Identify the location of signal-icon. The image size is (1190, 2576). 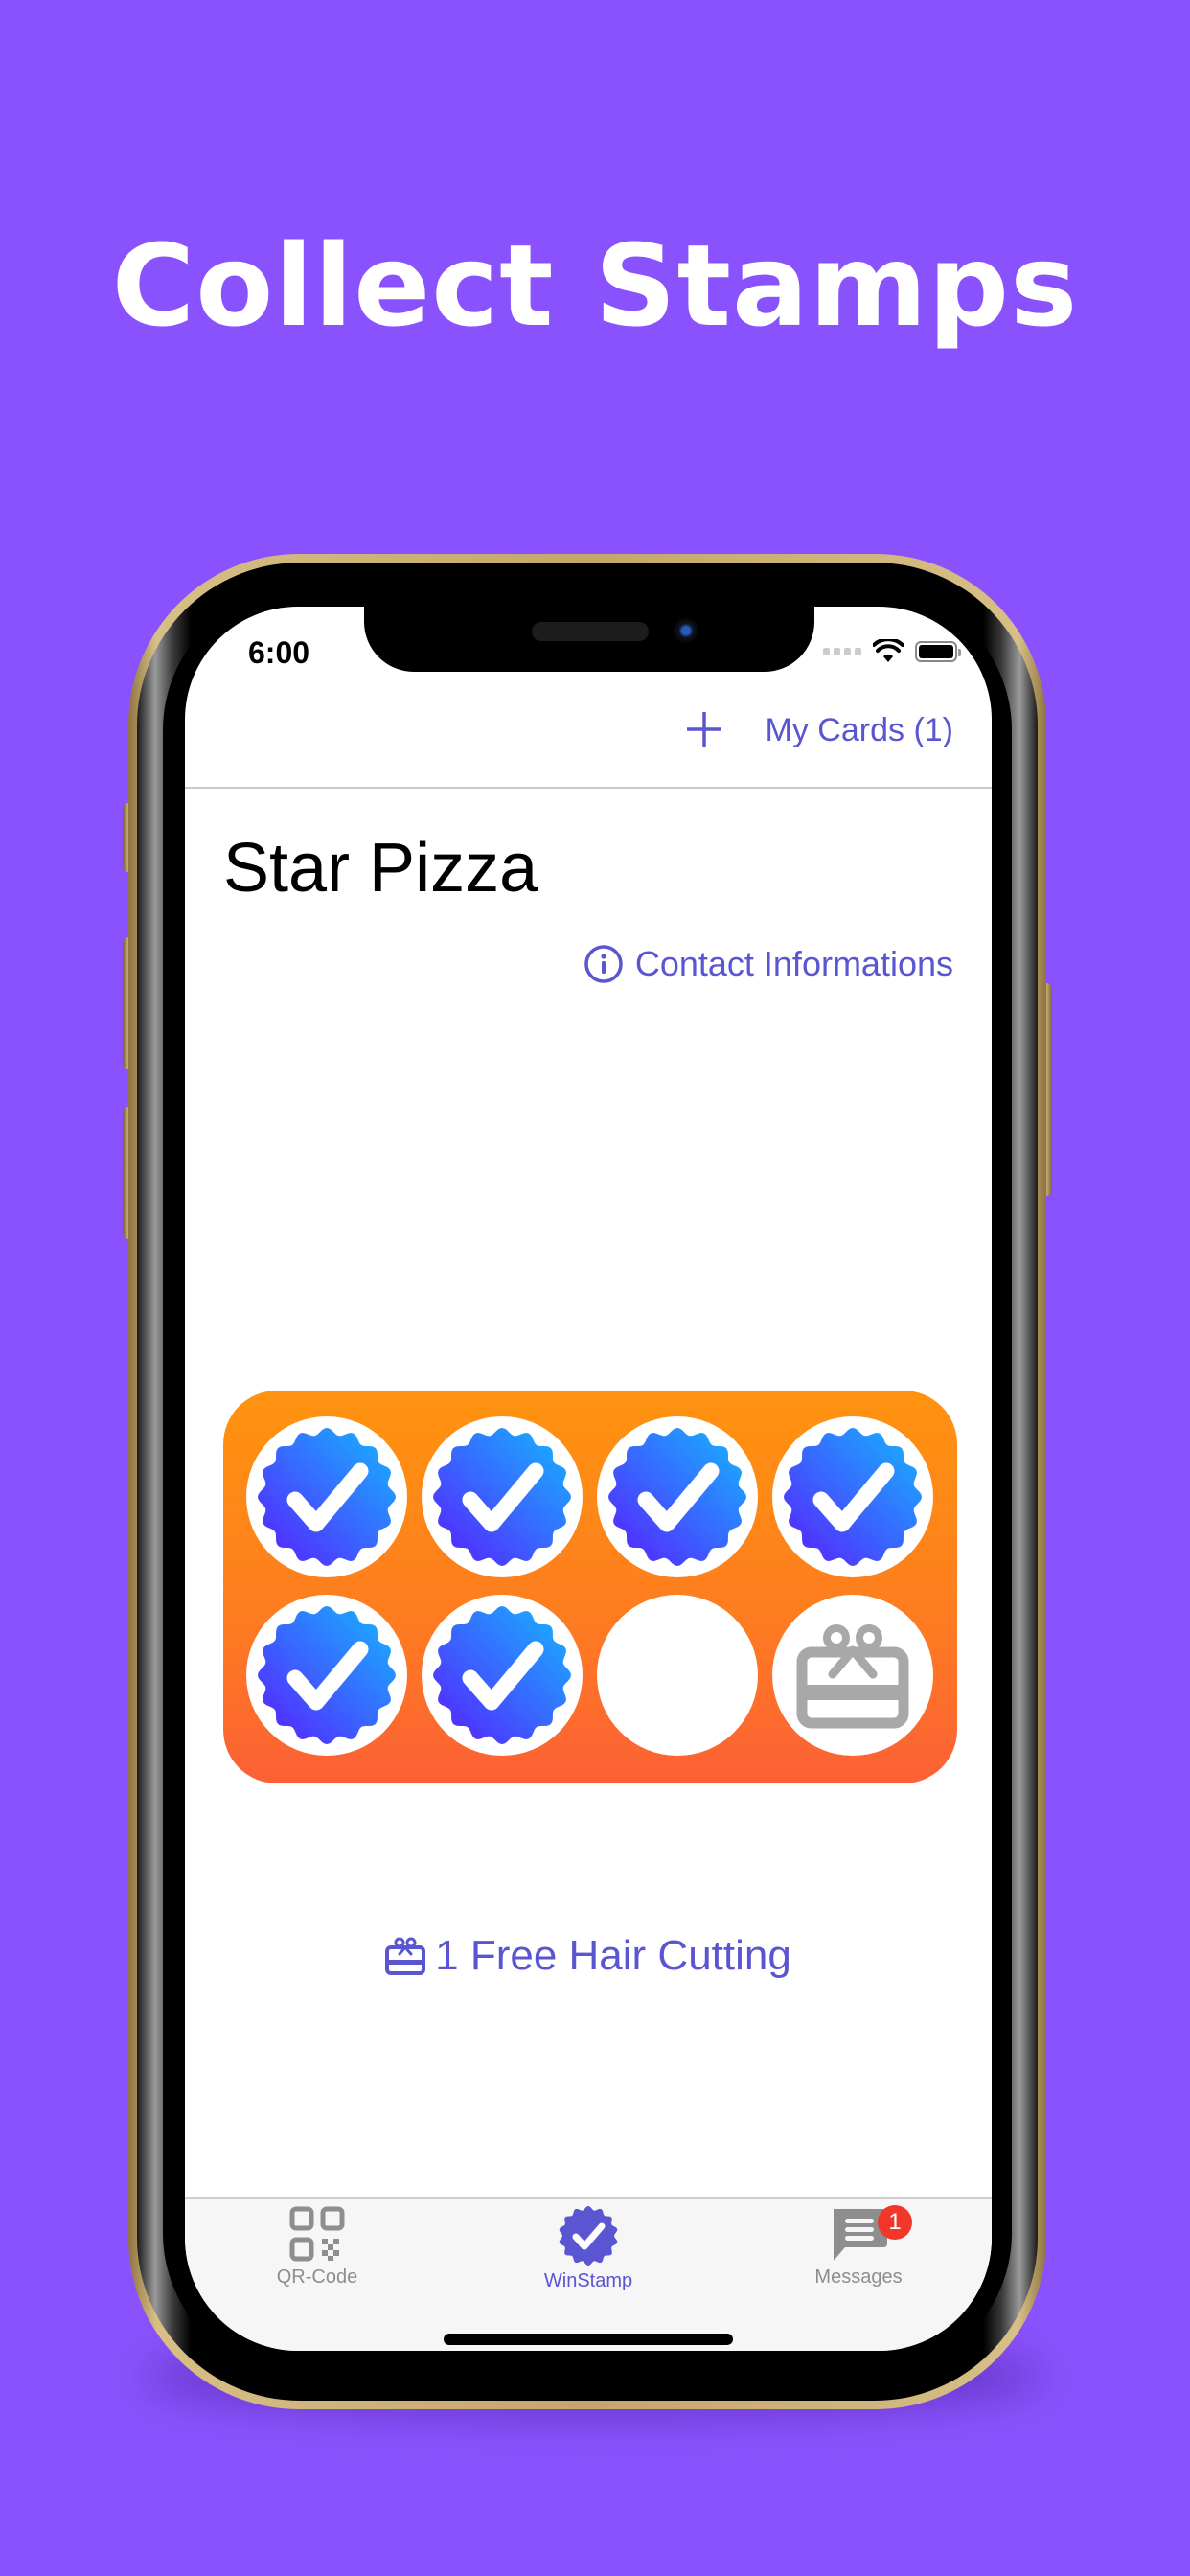
(842, 652).